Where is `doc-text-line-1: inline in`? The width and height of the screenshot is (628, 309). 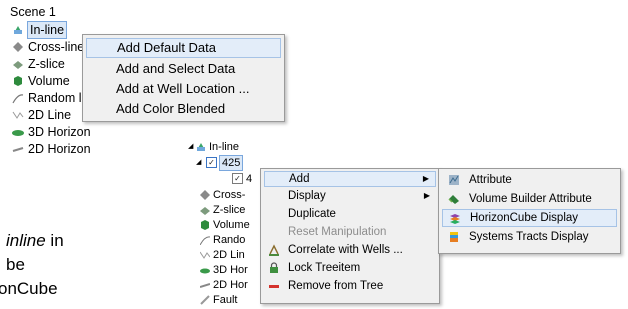 doc-text-line-1: inline in is located at coordinates (32, 241).